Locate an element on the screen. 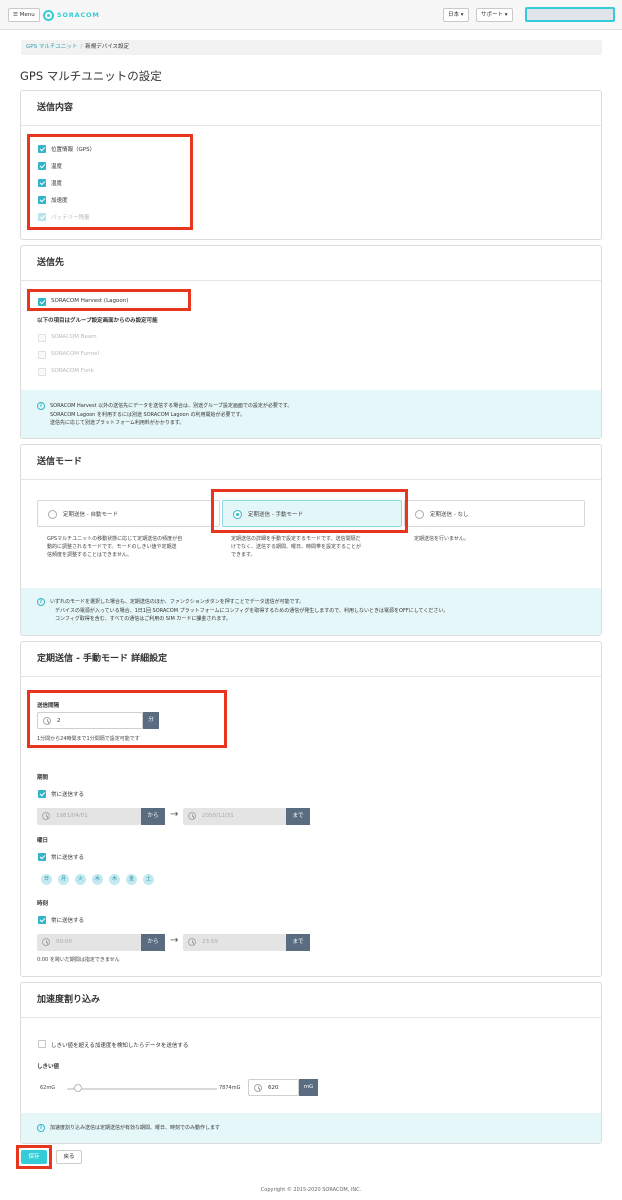 The width and height of the screenshot is (622, 1200). destination-heading: 送信先 is located at coordinates (311, 263).